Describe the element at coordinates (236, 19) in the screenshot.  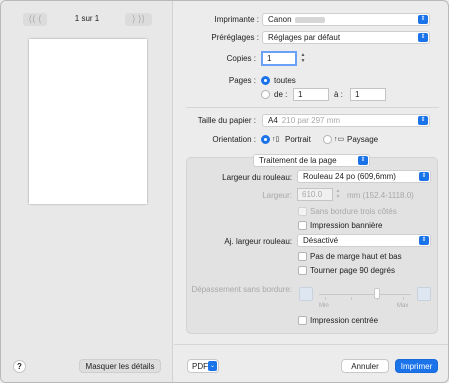
I see `printer-label: Imprimante :` at that location.